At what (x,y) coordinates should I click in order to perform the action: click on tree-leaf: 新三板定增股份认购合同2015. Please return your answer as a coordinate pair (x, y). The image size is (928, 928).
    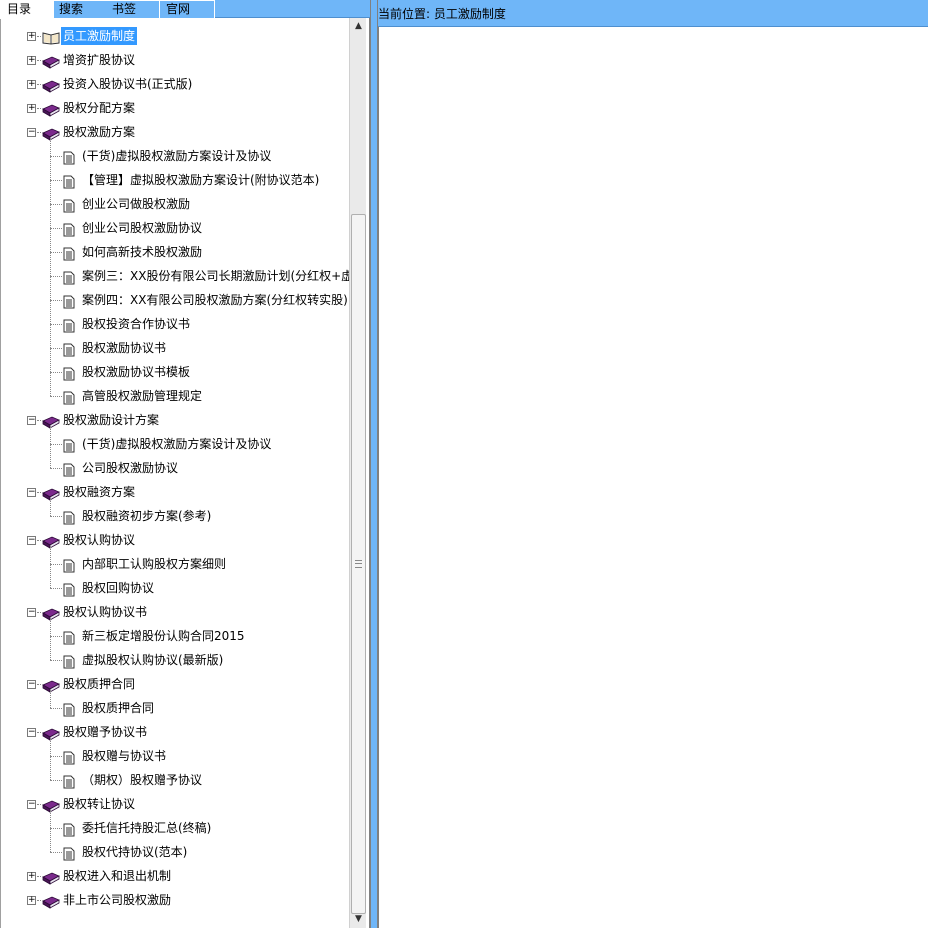
    Looking at the image, I should click on (173, 636).